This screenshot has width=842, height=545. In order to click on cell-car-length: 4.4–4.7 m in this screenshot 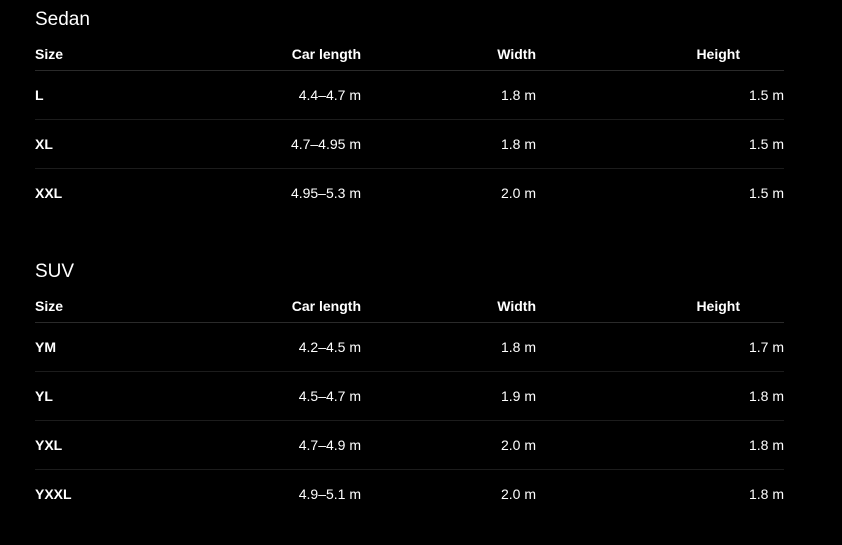, I will do `click(238, 95)`.